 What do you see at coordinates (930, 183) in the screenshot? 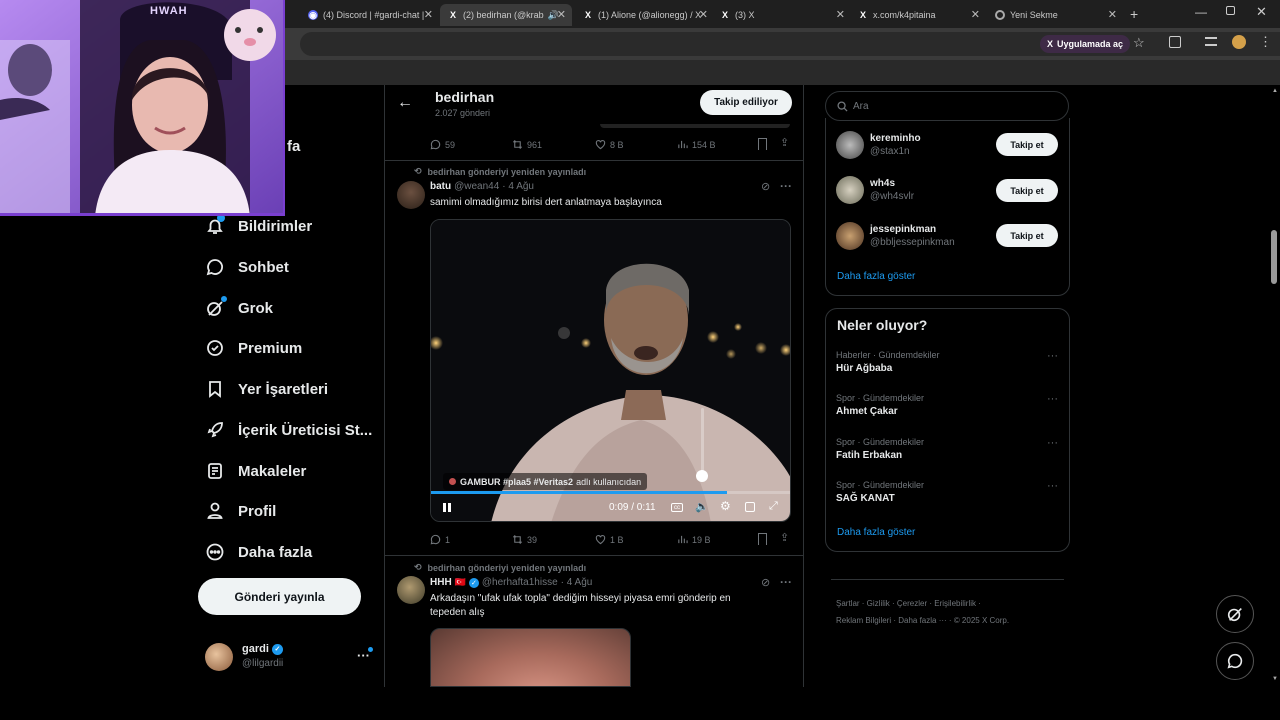
I see `suggestion-name: wh4s` at bounding box center [930, 183].